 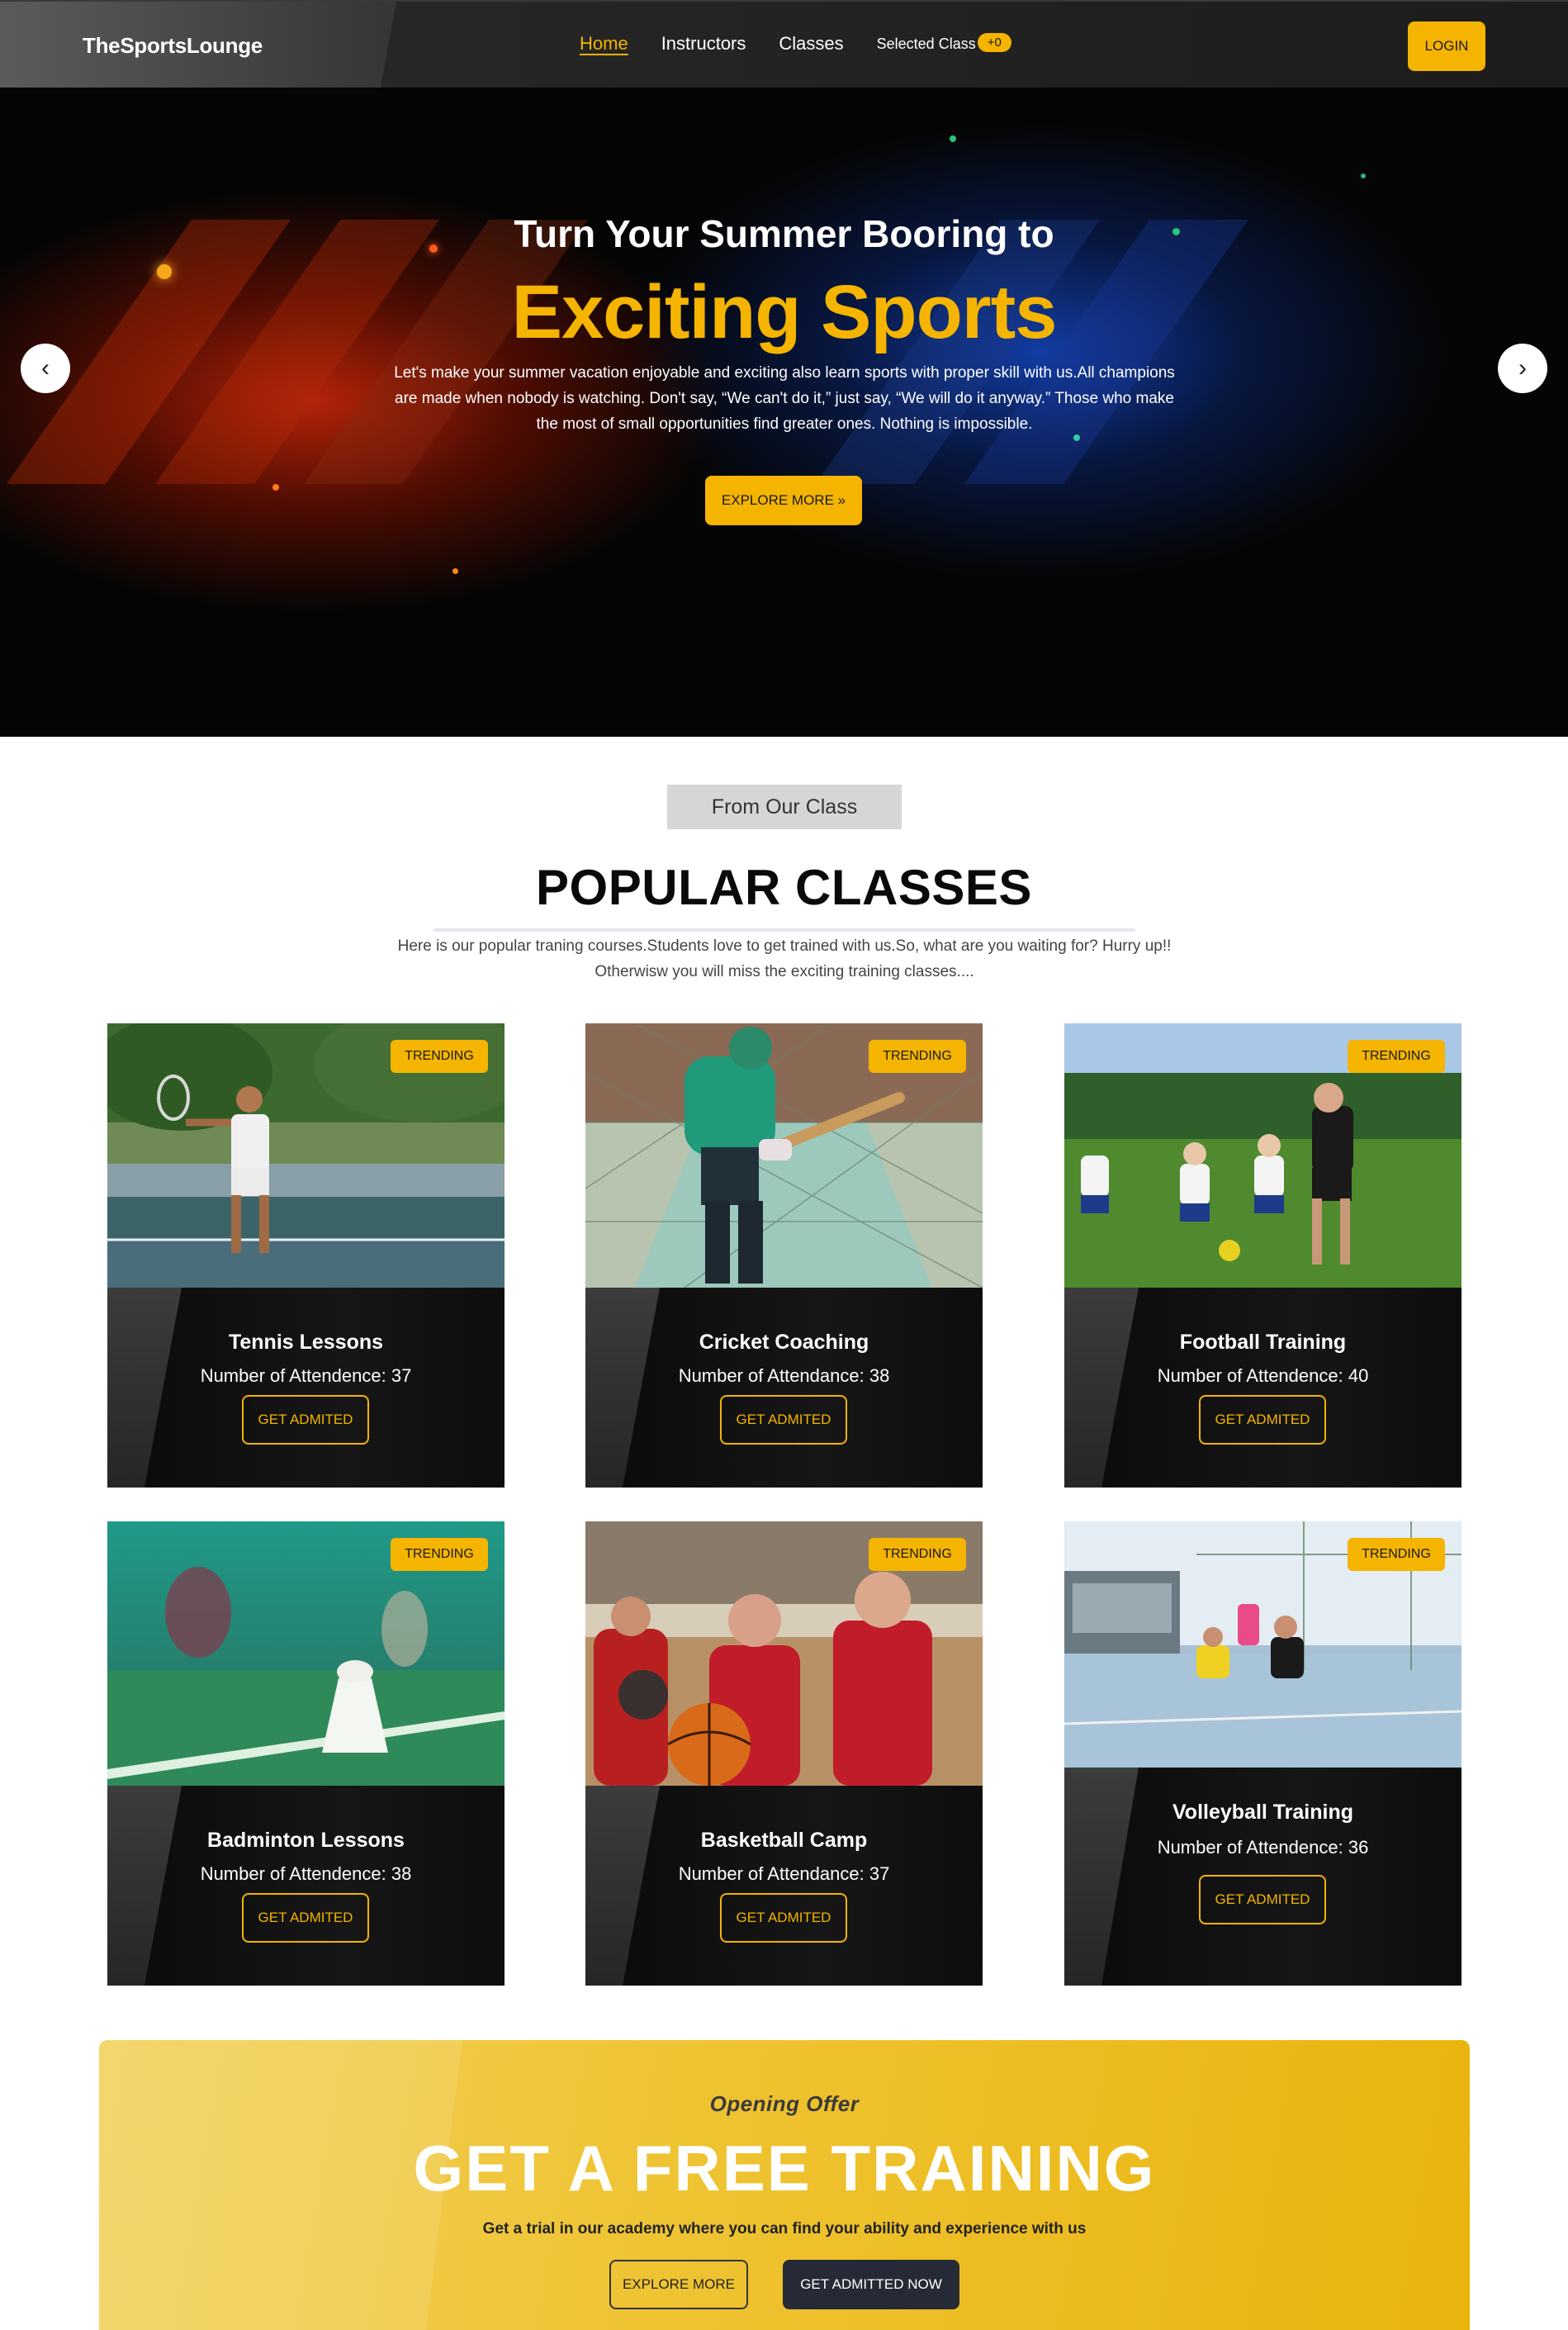 What do you see at coordinates (784, 2103) in the screenshot?
I see `offer-kicker: Opening Offer` at bounding box center [784, 2103].